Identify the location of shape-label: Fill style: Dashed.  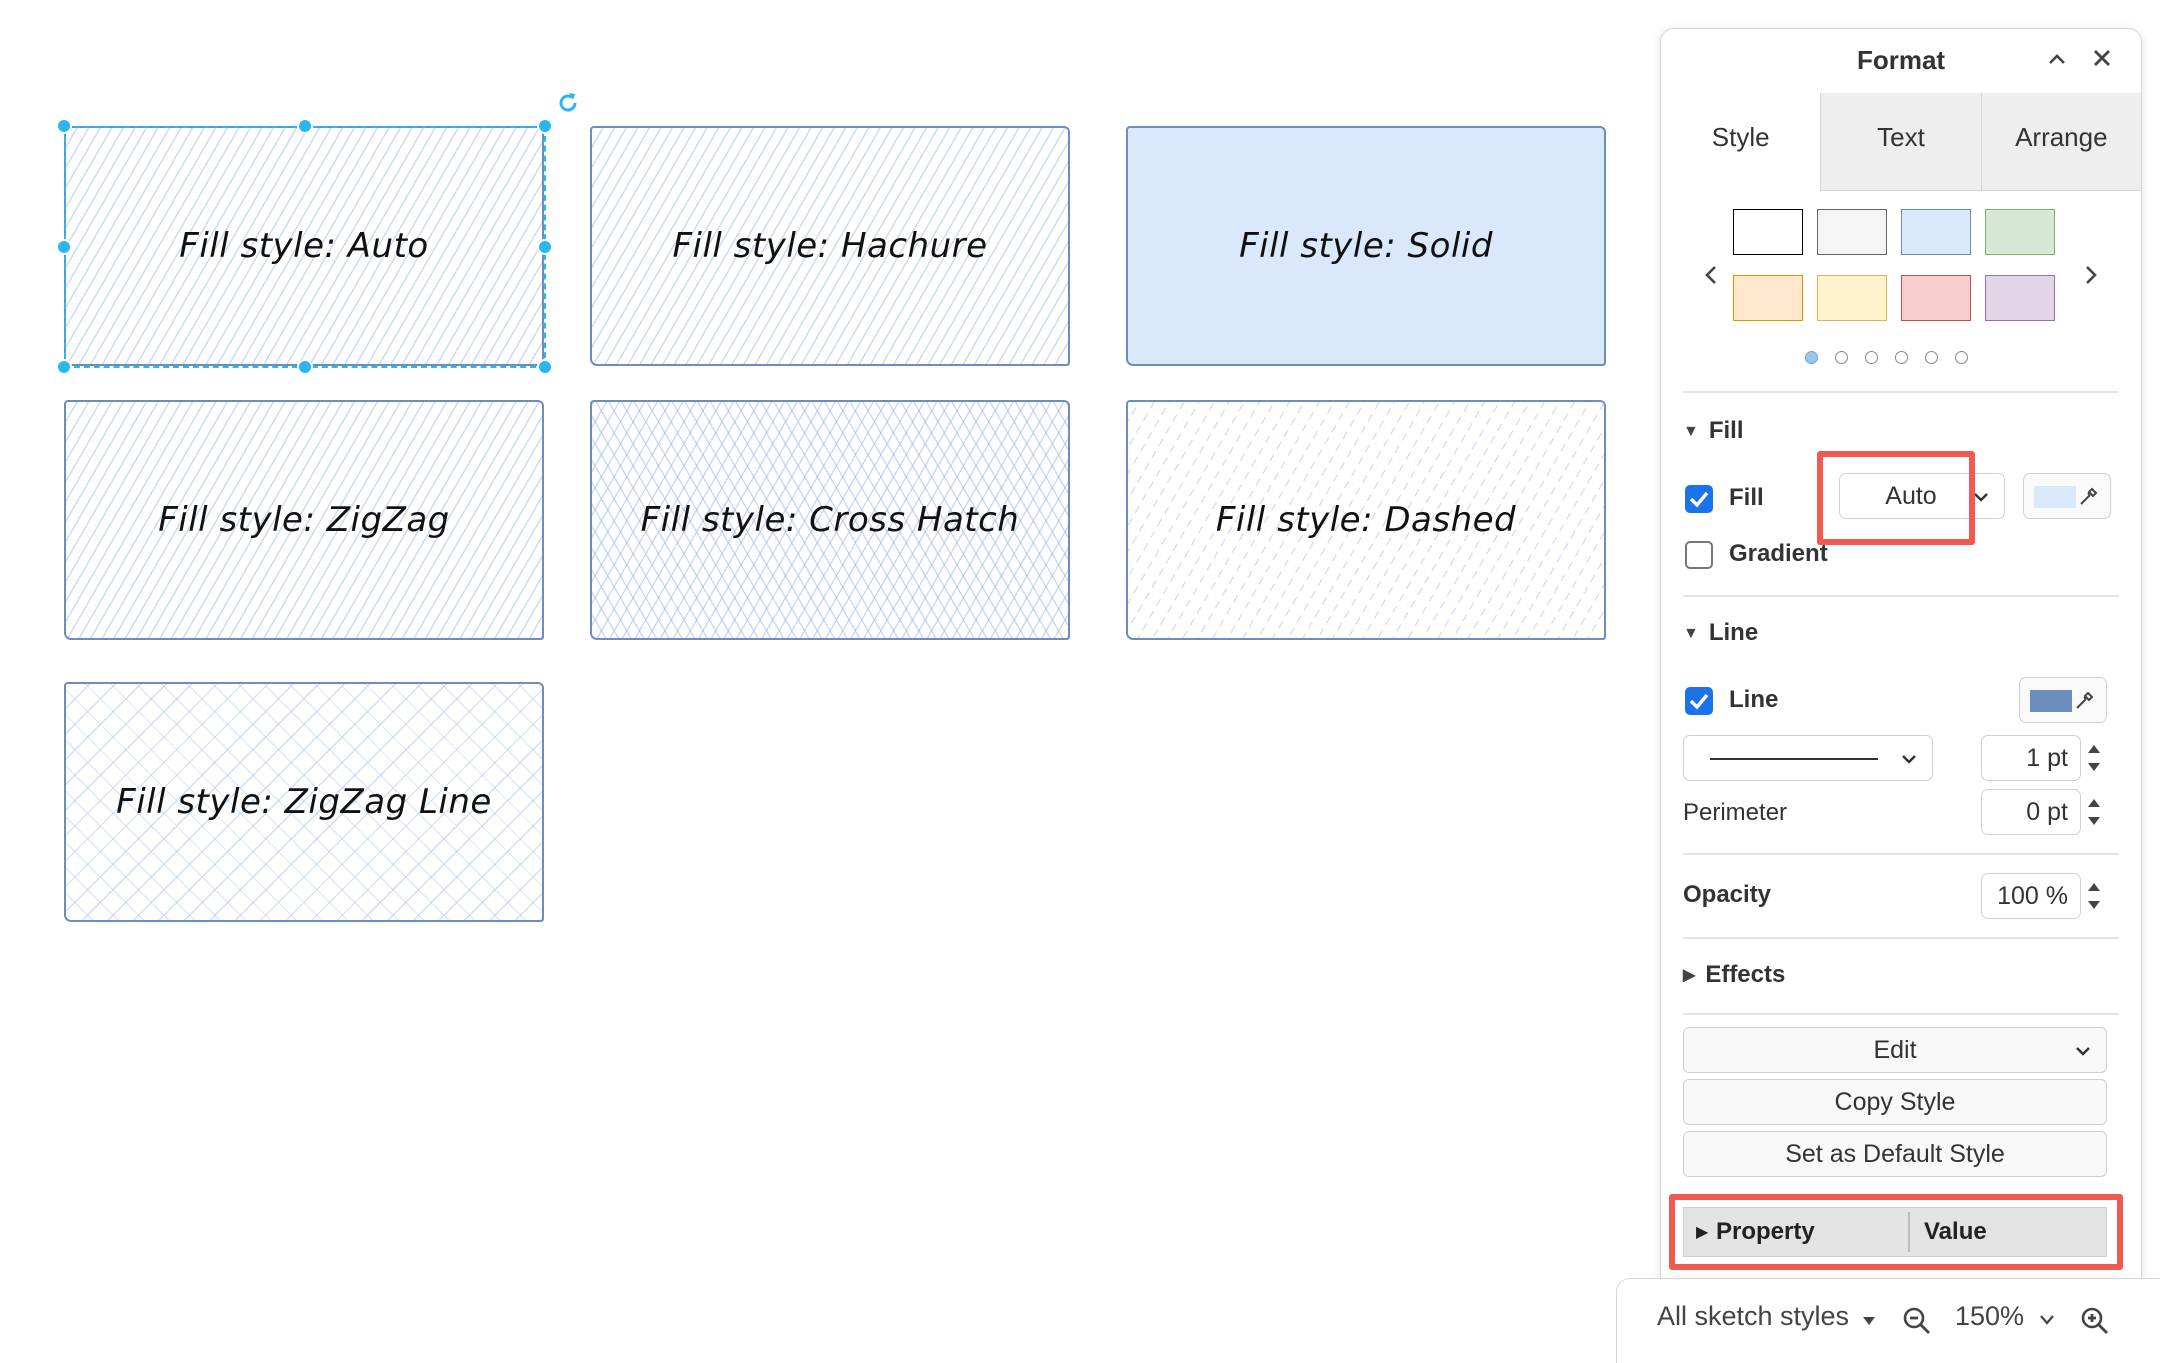
(1366, 520).